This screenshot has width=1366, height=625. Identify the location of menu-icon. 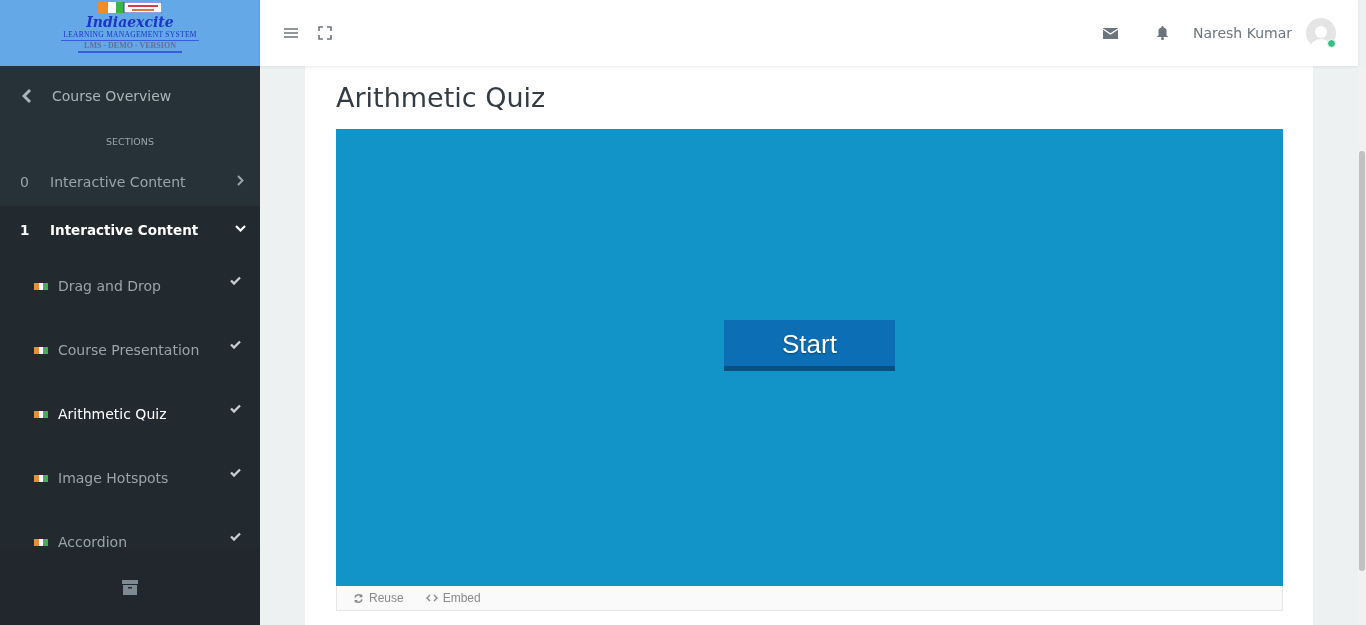
(291, 33).